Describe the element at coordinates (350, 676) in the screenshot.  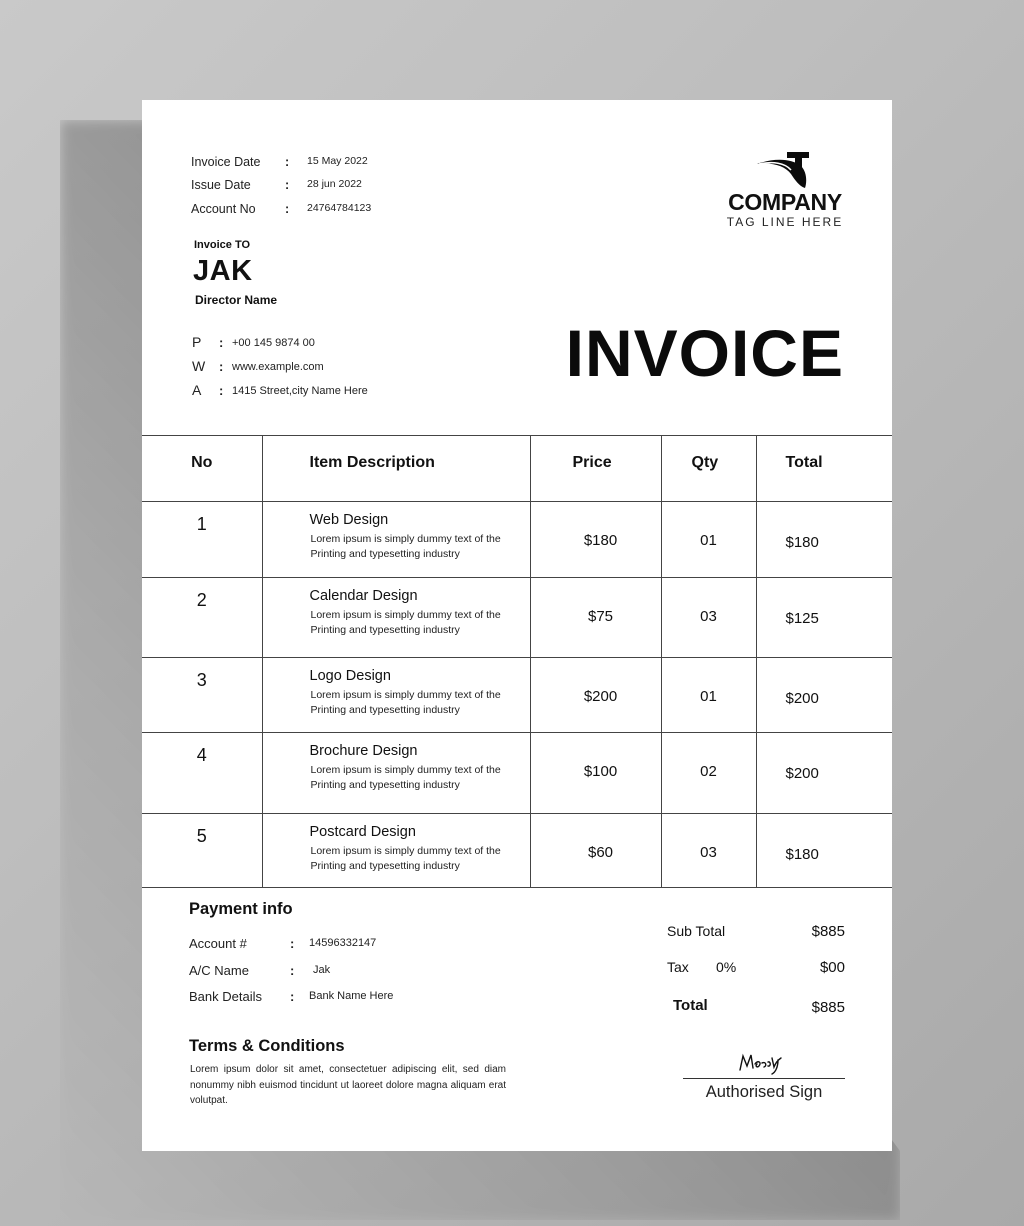
I see `item-name: Logo Design` at that location.